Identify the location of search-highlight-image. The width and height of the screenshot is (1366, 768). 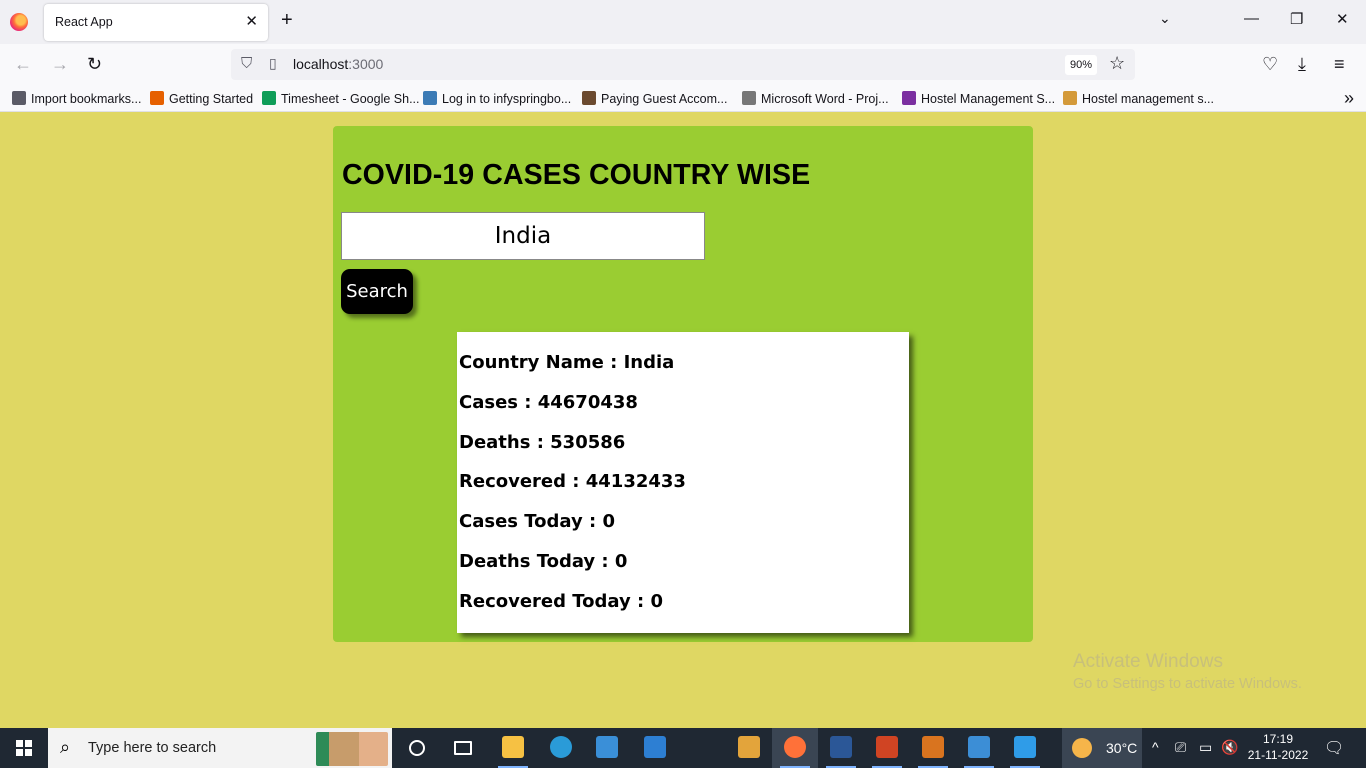
(352, 749).